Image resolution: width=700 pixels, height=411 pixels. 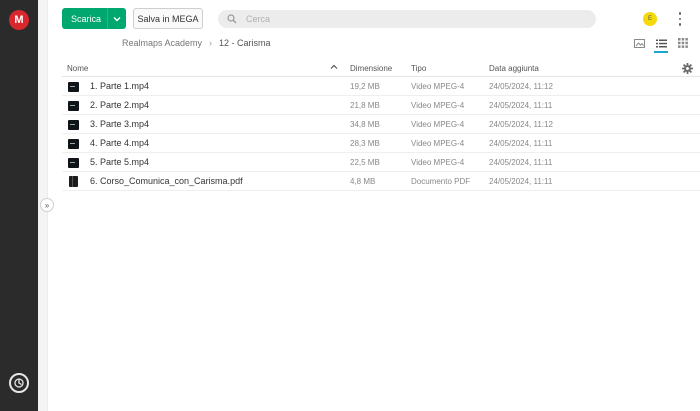 I want to click on list-view-icon, so click(x=661, y=44).